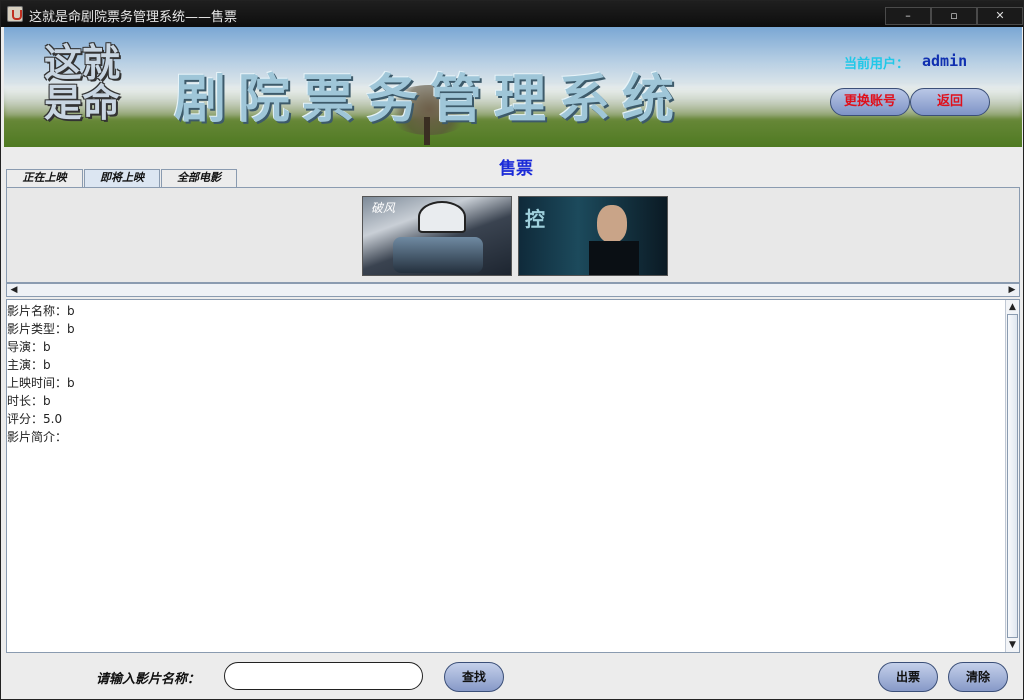  What do you see at coordinates (535, 219) in the screenshot?
I see `poster-control-title: 控` at bounding box center [535, 219].